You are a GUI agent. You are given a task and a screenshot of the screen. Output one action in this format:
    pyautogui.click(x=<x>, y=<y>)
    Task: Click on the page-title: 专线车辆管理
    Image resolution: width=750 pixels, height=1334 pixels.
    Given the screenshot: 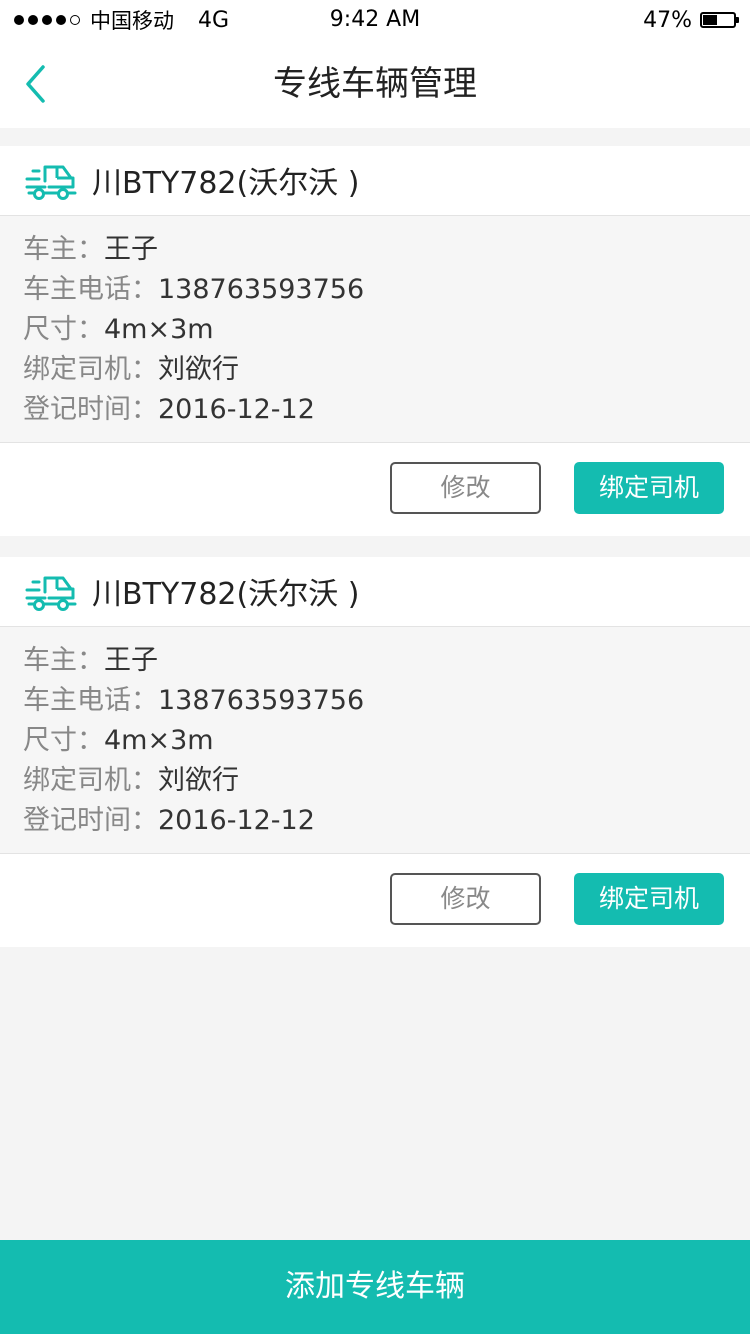 What is the action you would take?
    pyautogui.click(x=375, y=84)
    